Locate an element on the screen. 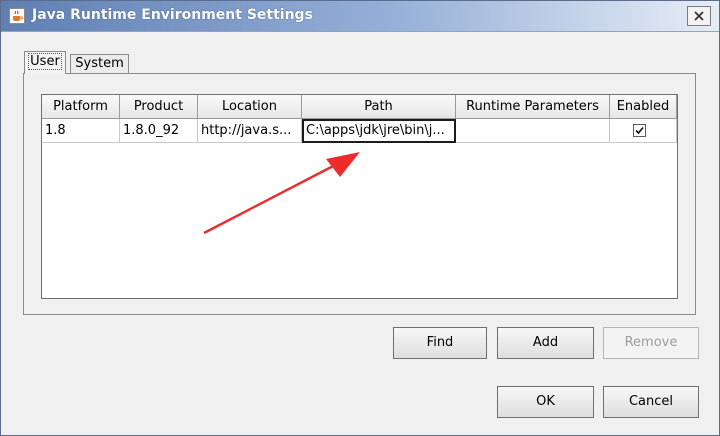 This screenshot has width=720, height=436. cell-enabled is located at coordinates (643, 131).